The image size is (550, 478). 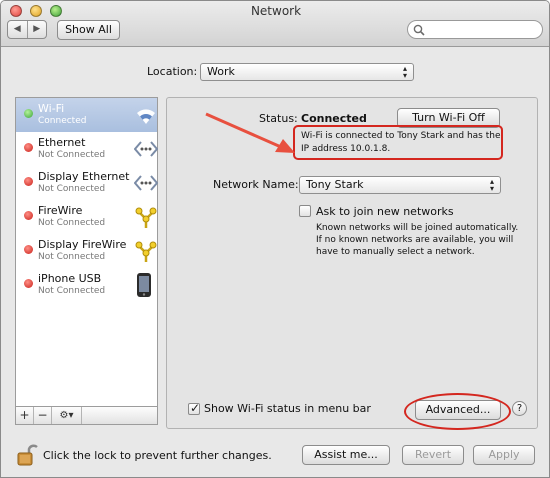 I want to click on ask-join-label: Ask to join new networks, so click(x=385, y=211).